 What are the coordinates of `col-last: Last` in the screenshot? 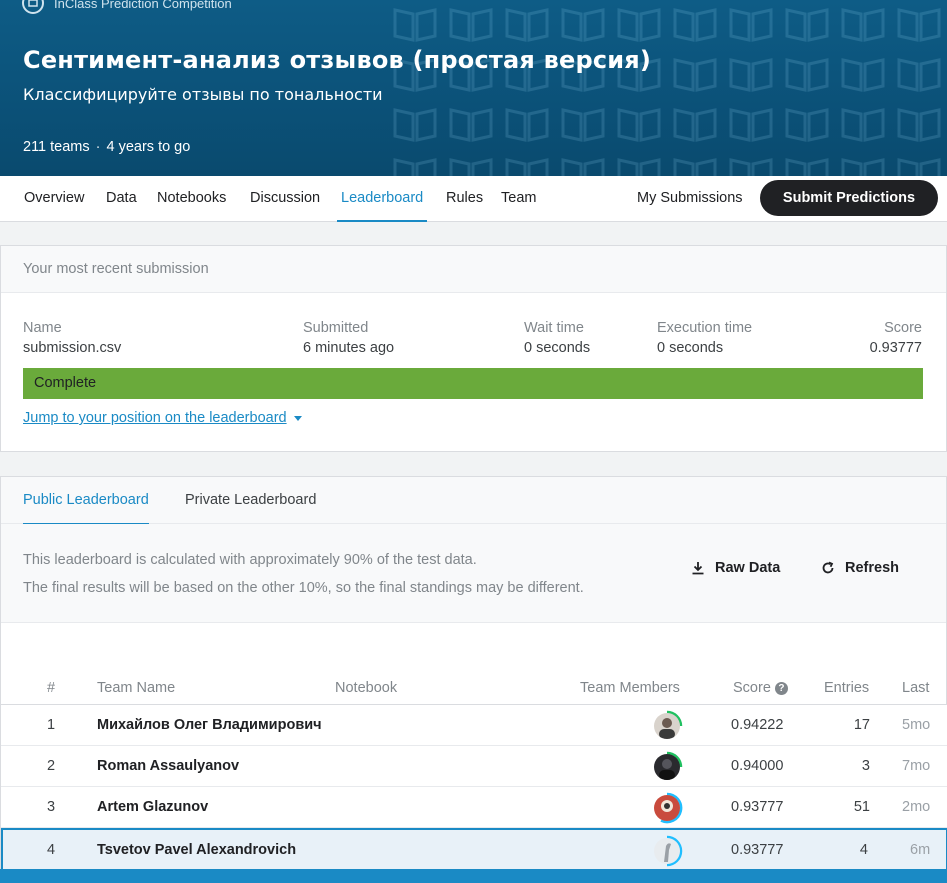 It's located at (916, 688).